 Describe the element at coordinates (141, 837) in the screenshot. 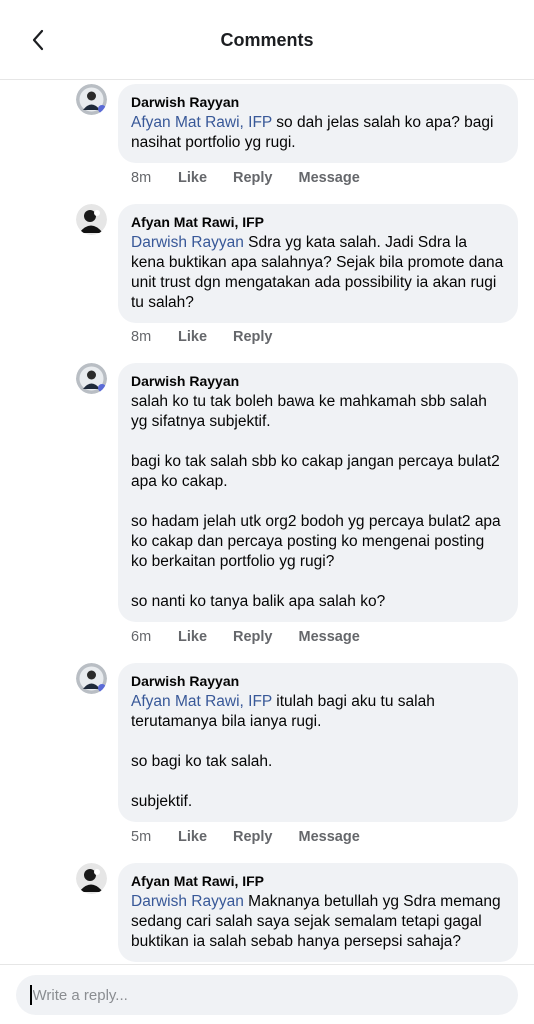

I see `comment-time: 5m` at that location.